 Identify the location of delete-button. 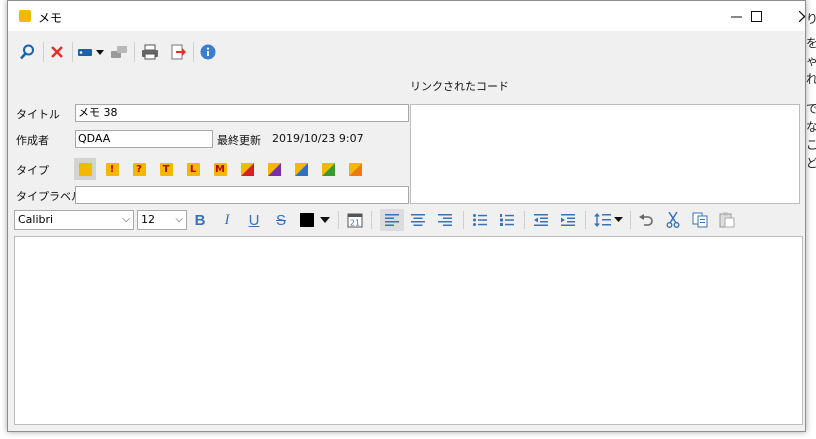
(57, 52).